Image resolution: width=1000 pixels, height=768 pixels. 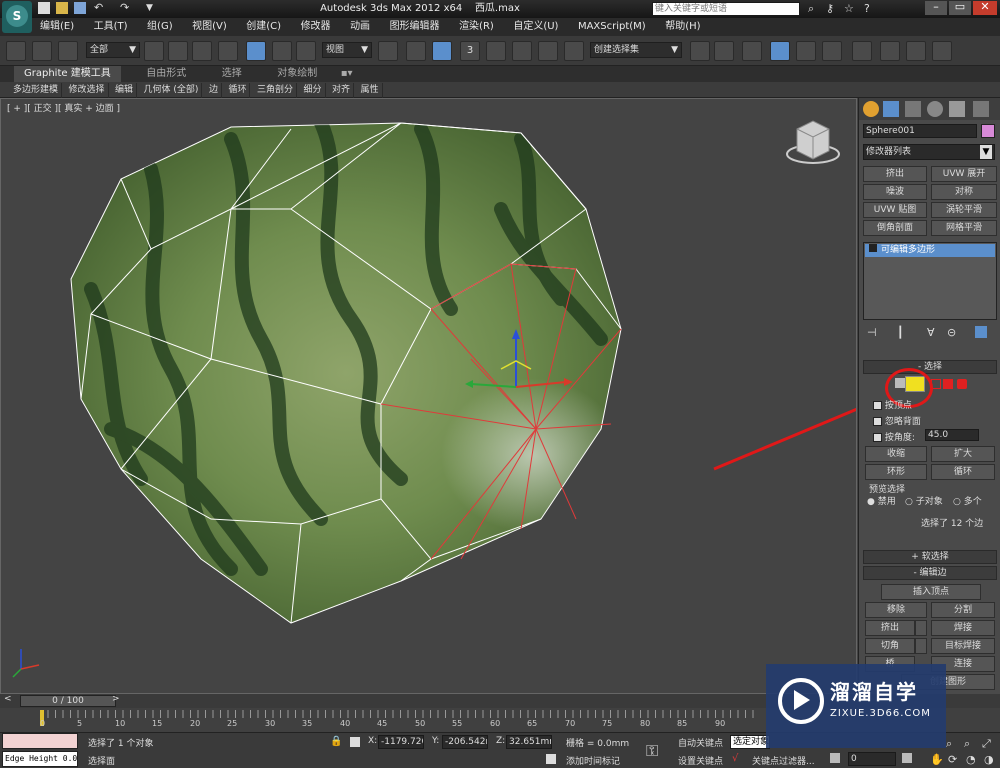 I want to click on modifier-list-dropdown: 修改器列表 ▼, so click(x=929, y=152).